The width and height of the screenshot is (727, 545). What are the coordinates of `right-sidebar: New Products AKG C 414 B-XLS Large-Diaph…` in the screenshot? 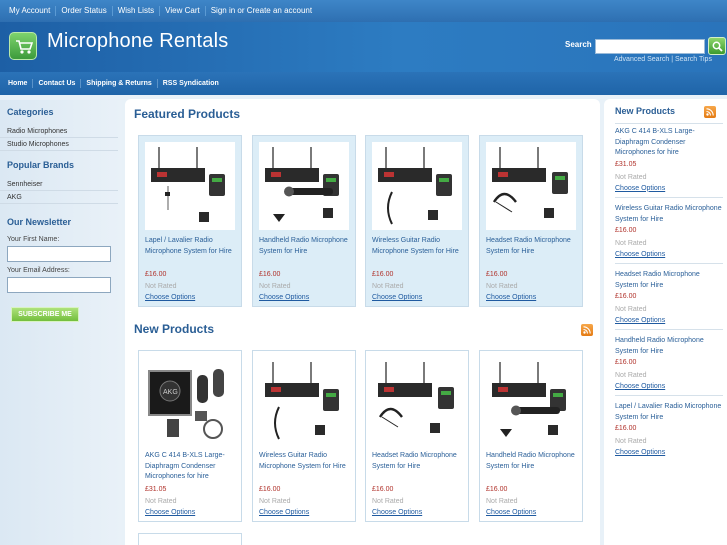 It's located at (665, 322).